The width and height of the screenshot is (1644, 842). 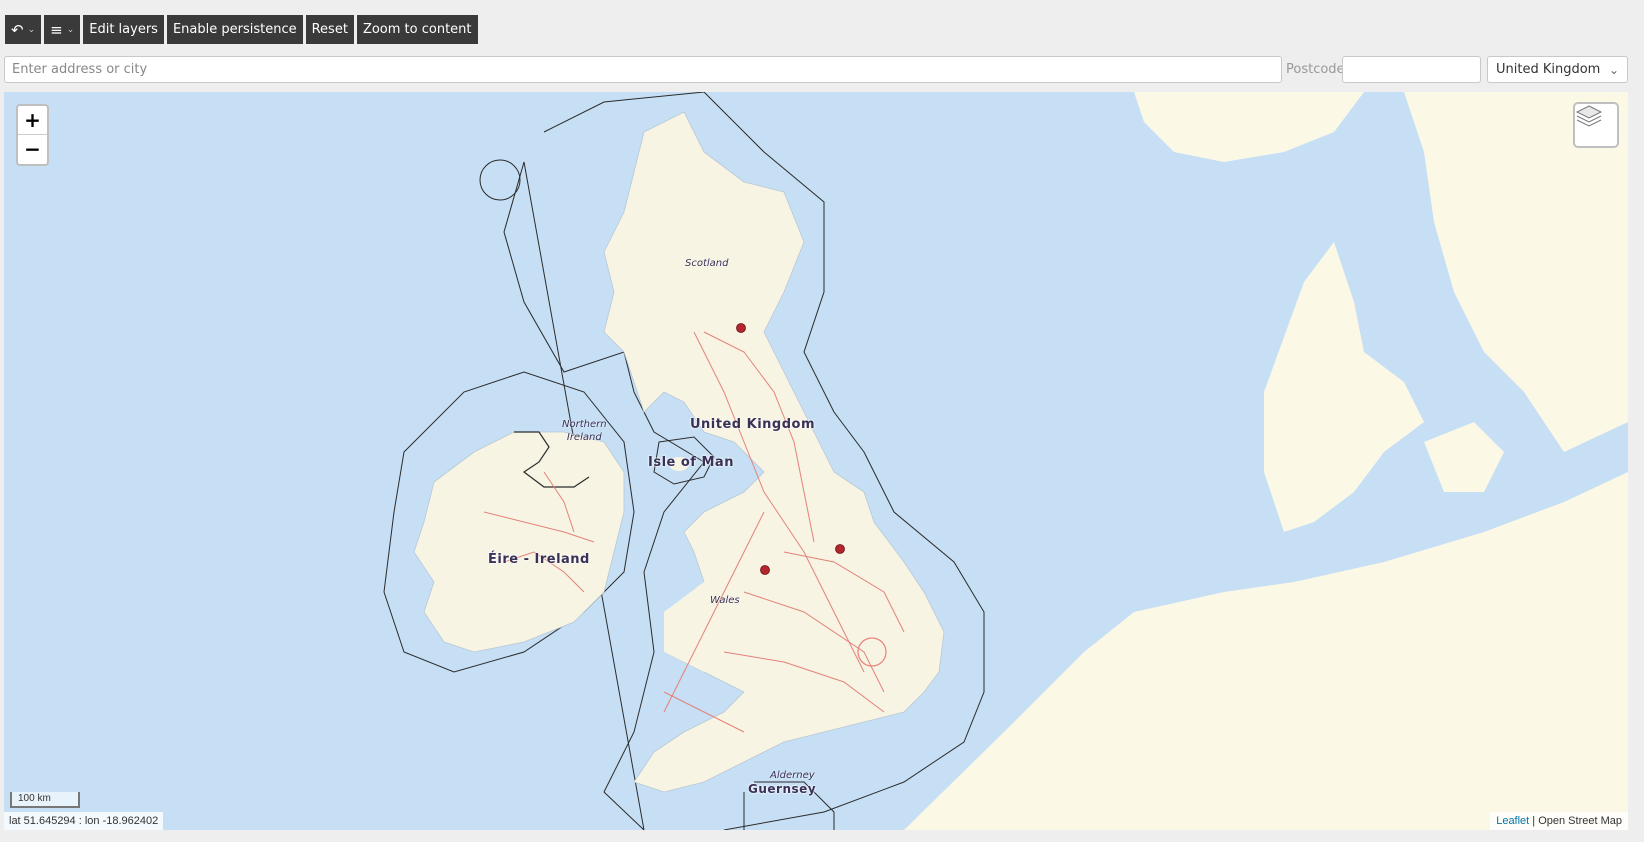 What do you see at coordinates (584, 424) in the screenshot?
I see `label-northern-ireland-line1: Northern` at bounding box center [584, 424].